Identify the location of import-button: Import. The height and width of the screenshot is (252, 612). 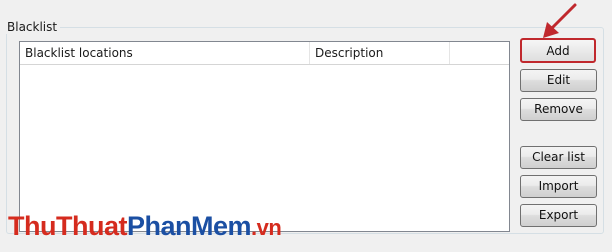
(558, 186).